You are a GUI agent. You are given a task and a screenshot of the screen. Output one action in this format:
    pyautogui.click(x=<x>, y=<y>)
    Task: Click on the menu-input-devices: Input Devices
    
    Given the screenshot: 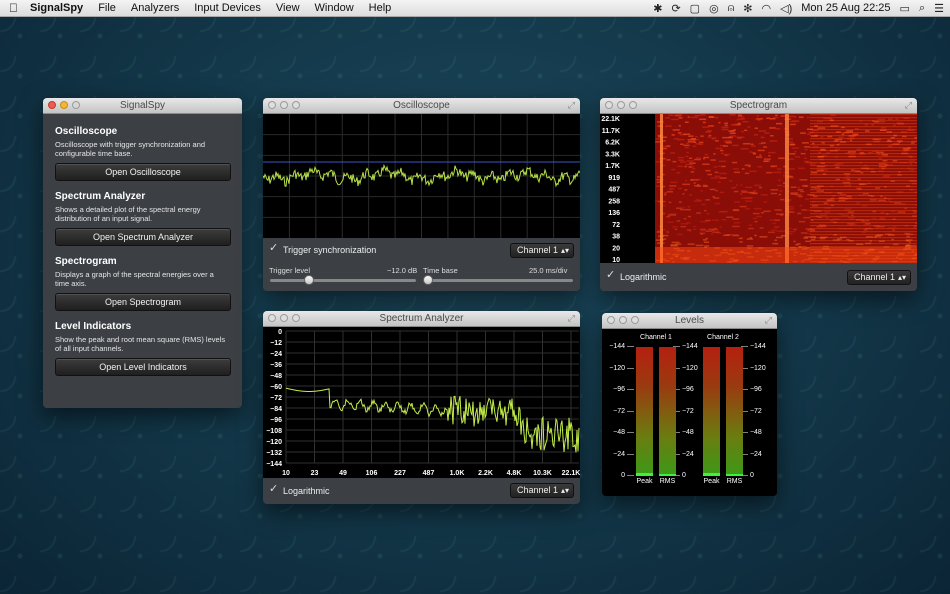 What is the action you would take?
    pyautogui.click(x=227, y=8)
    